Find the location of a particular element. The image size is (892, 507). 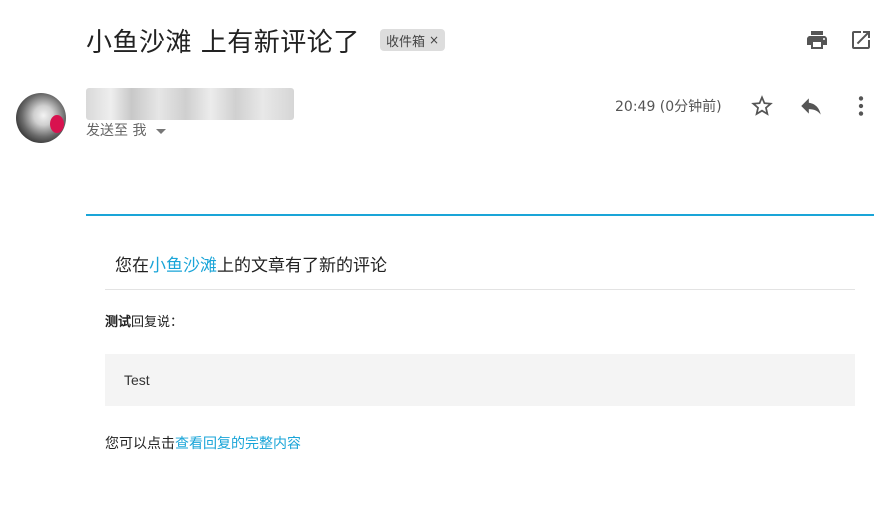

inbox-label: 收件箱 × is located at coordinates (413, 40).